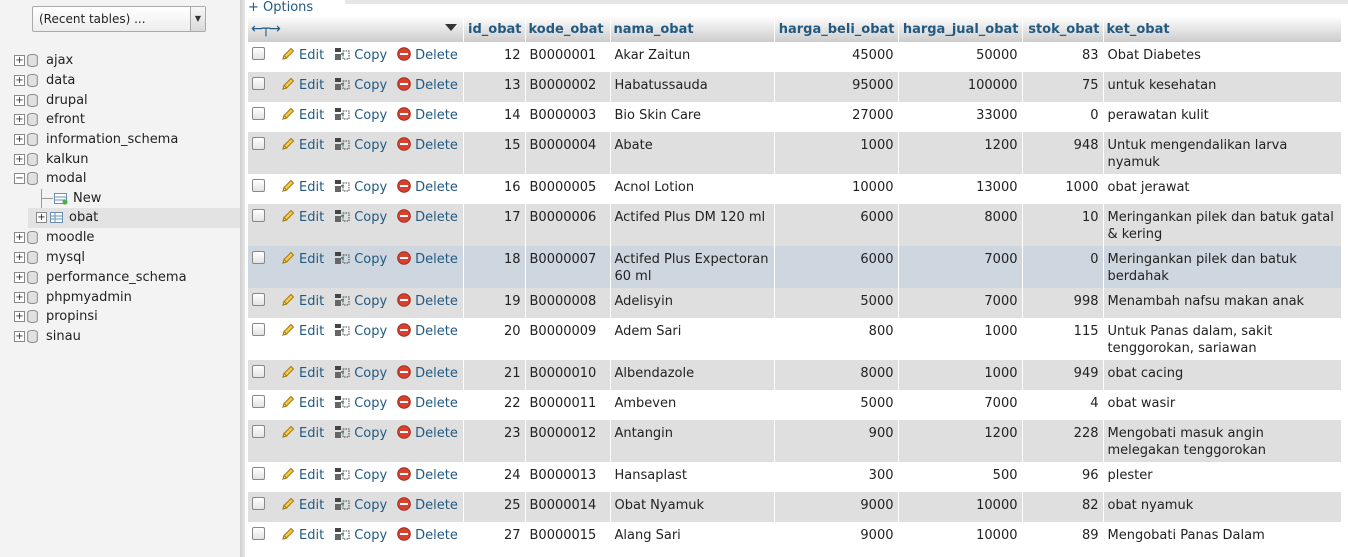  Describe the element at coordinates (960, 117) in the screenshot. I see `cell-harga_jual_obat: 33000` at that location.